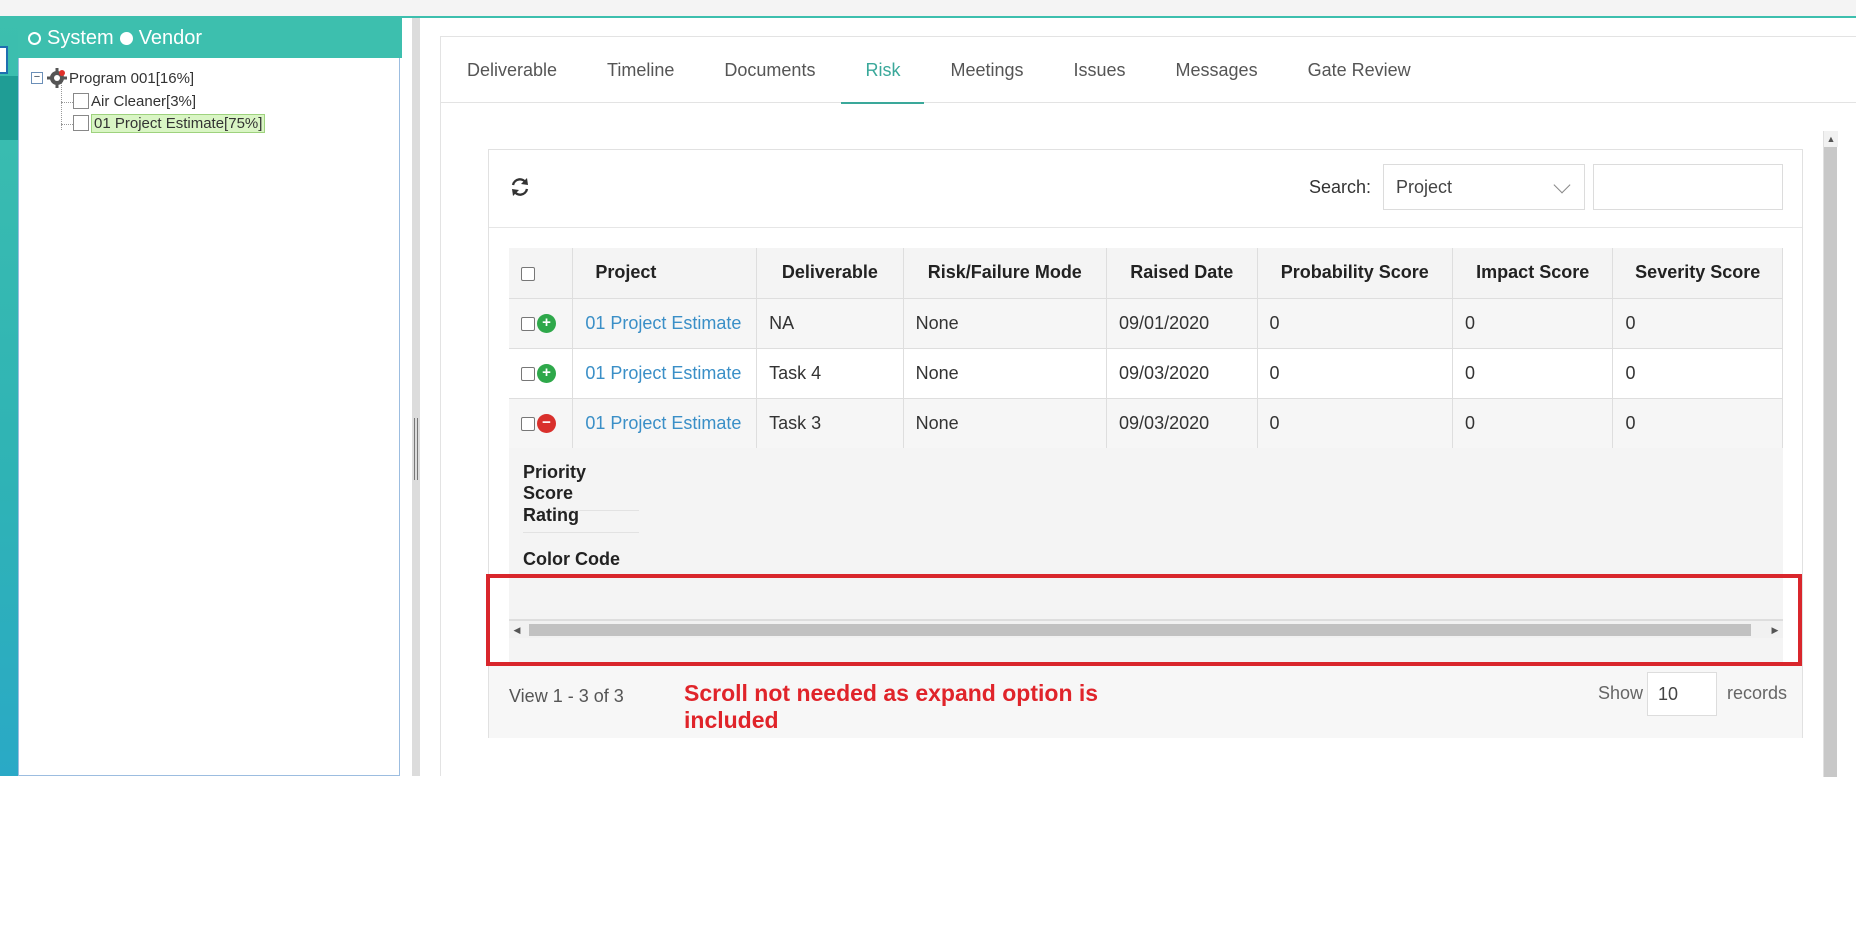 Image resolution: width=1856 pixels, height=932 pixels. I want to click on search-field-select: Project, so click(1484, 187).